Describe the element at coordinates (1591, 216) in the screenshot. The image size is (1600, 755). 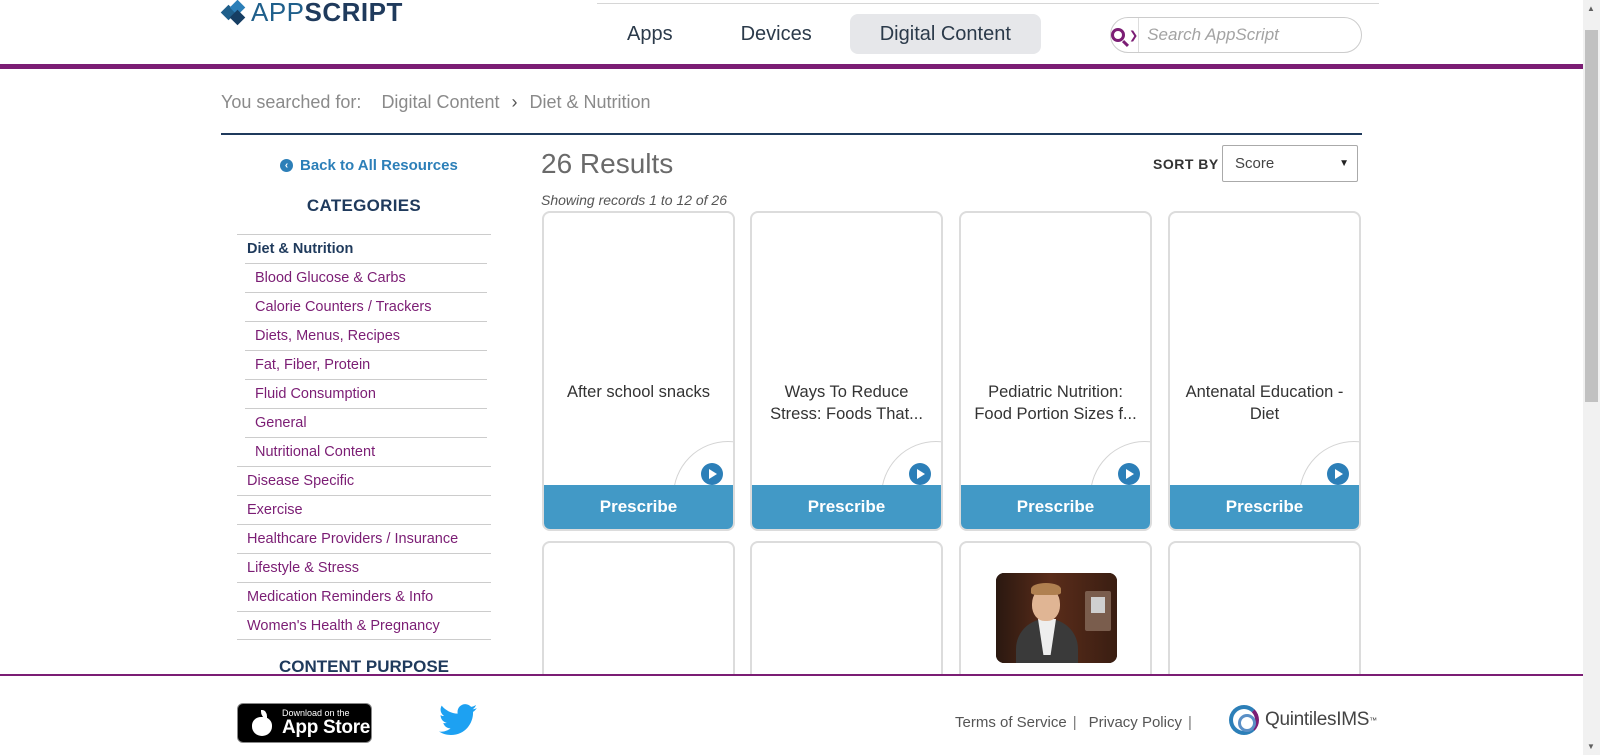
I see `scrollbar-thumb` at that location.